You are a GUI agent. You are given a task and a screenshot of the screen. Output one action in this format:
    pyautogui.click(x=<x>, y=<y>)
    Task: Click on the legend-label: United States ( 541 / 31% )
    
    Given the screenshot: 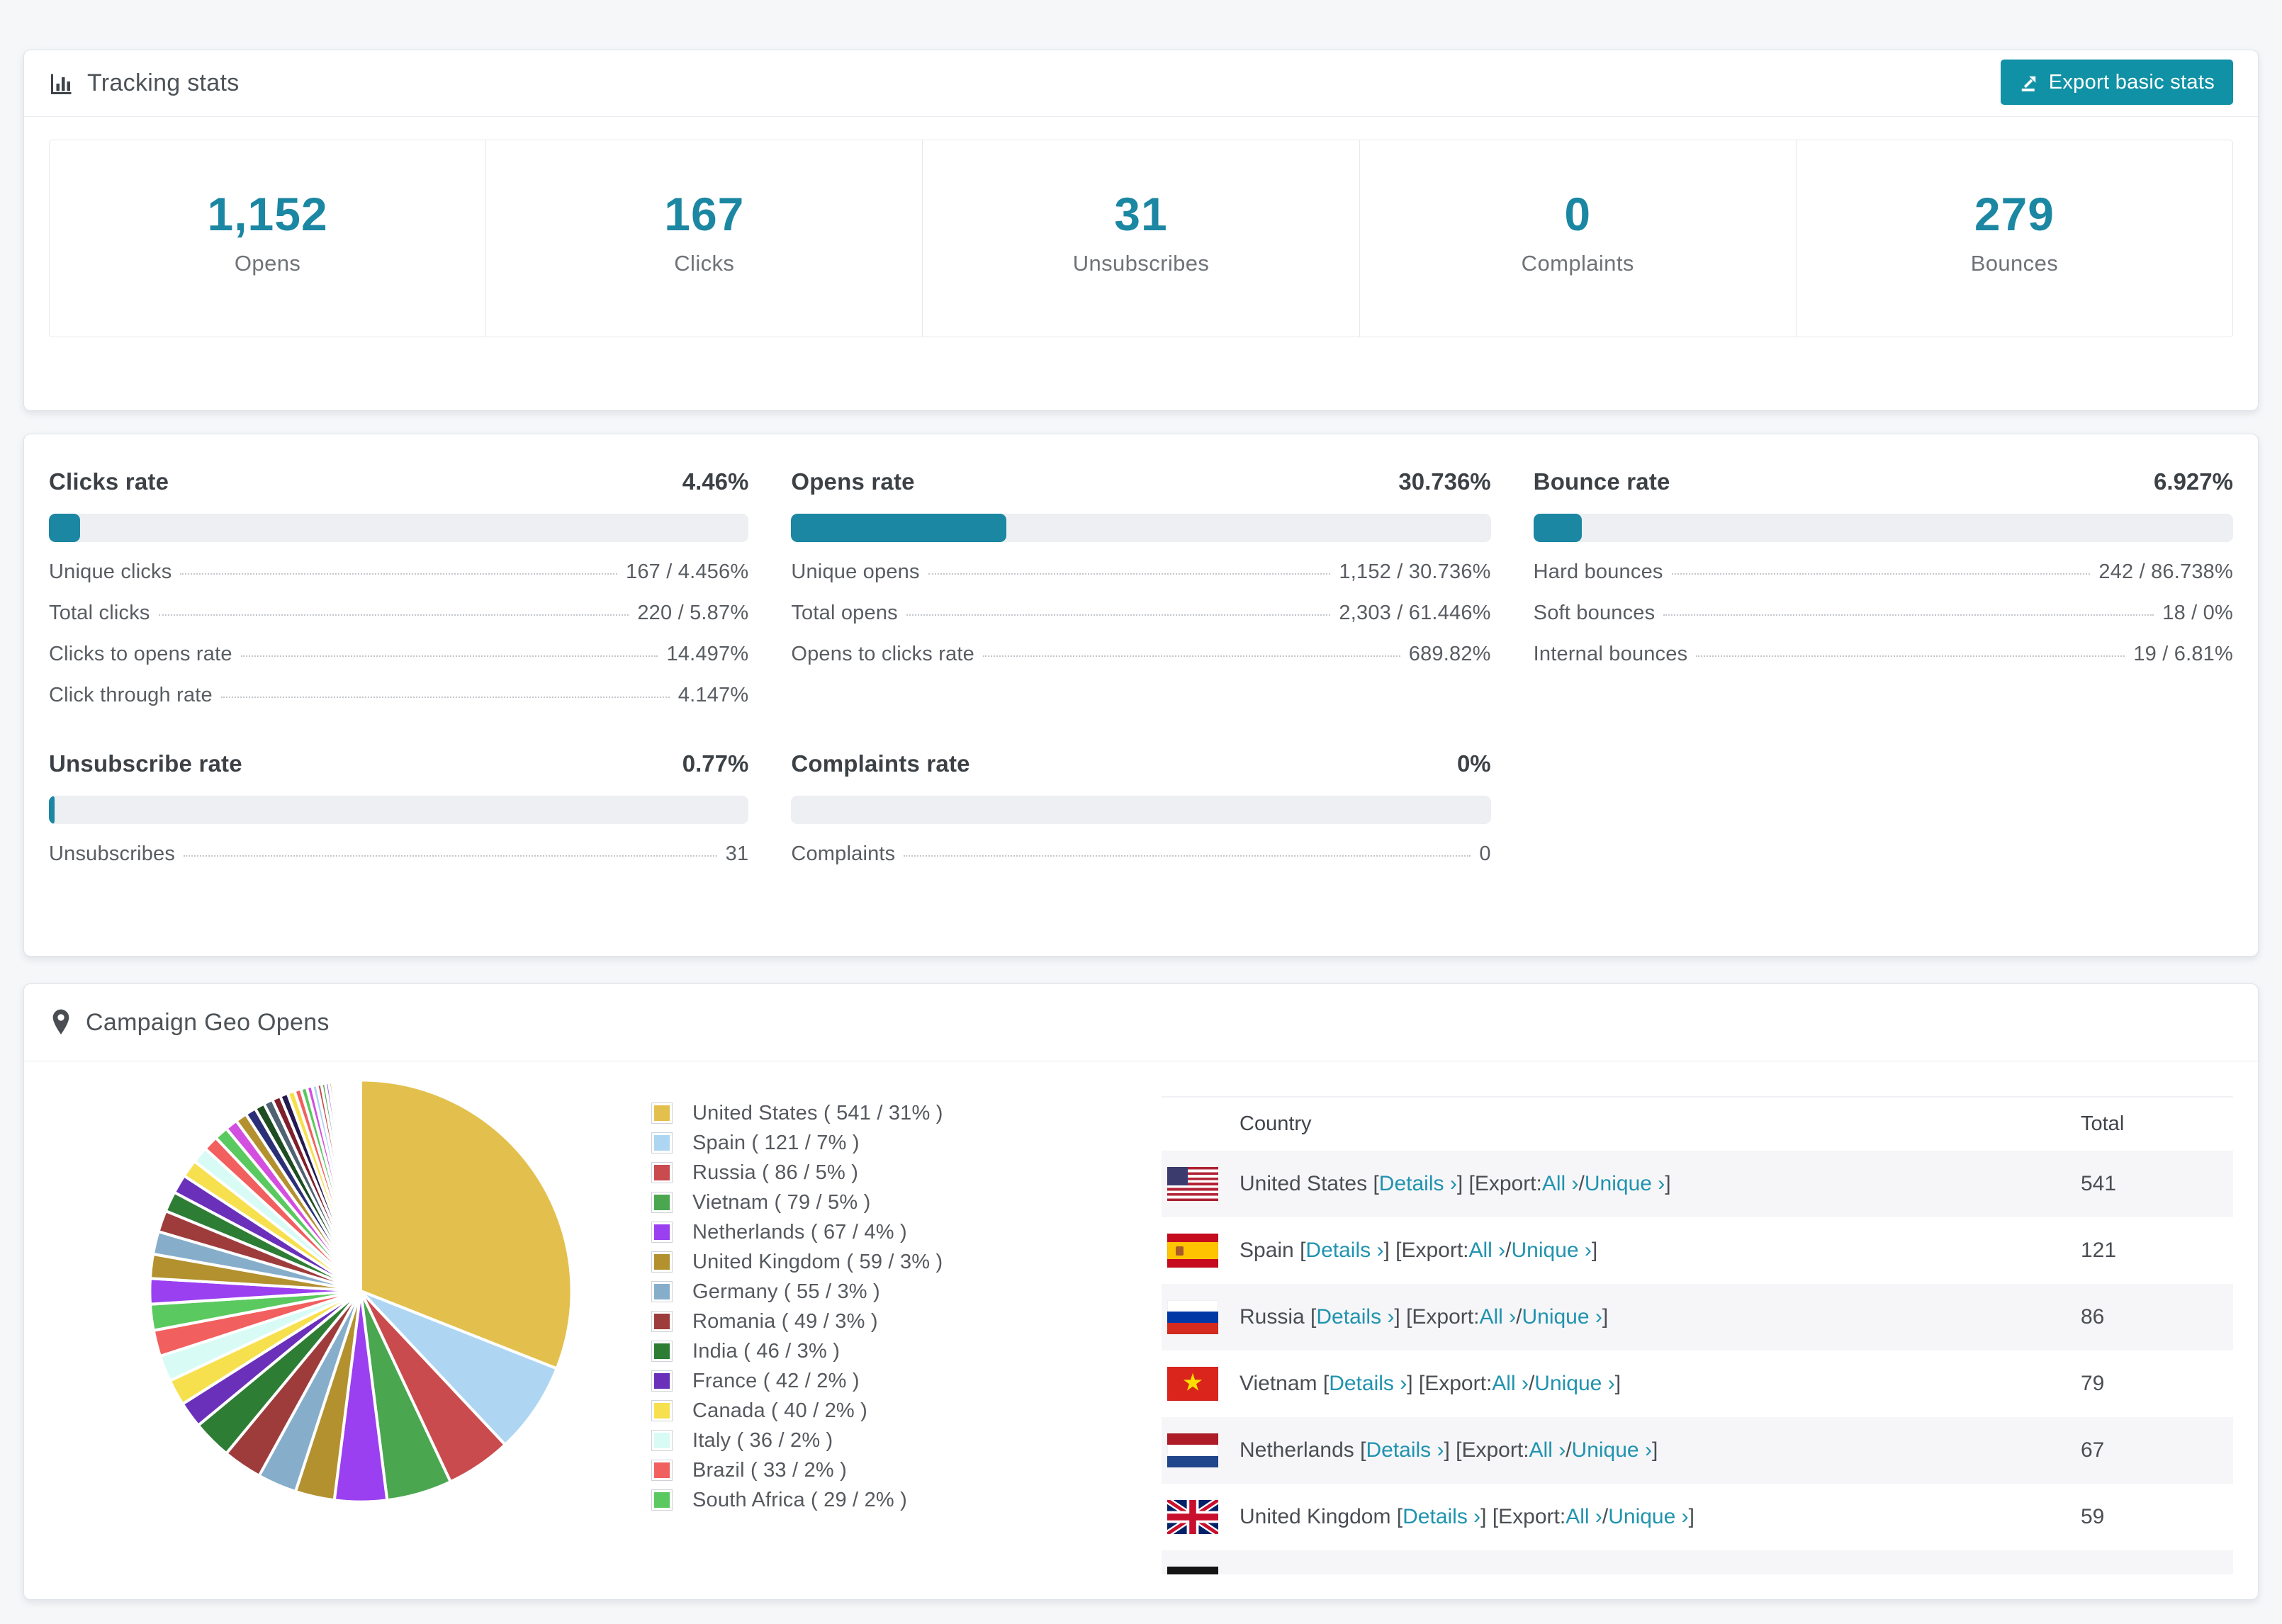 What is the action you would take?
    pyautogui.click(x=817, y=1113)
    